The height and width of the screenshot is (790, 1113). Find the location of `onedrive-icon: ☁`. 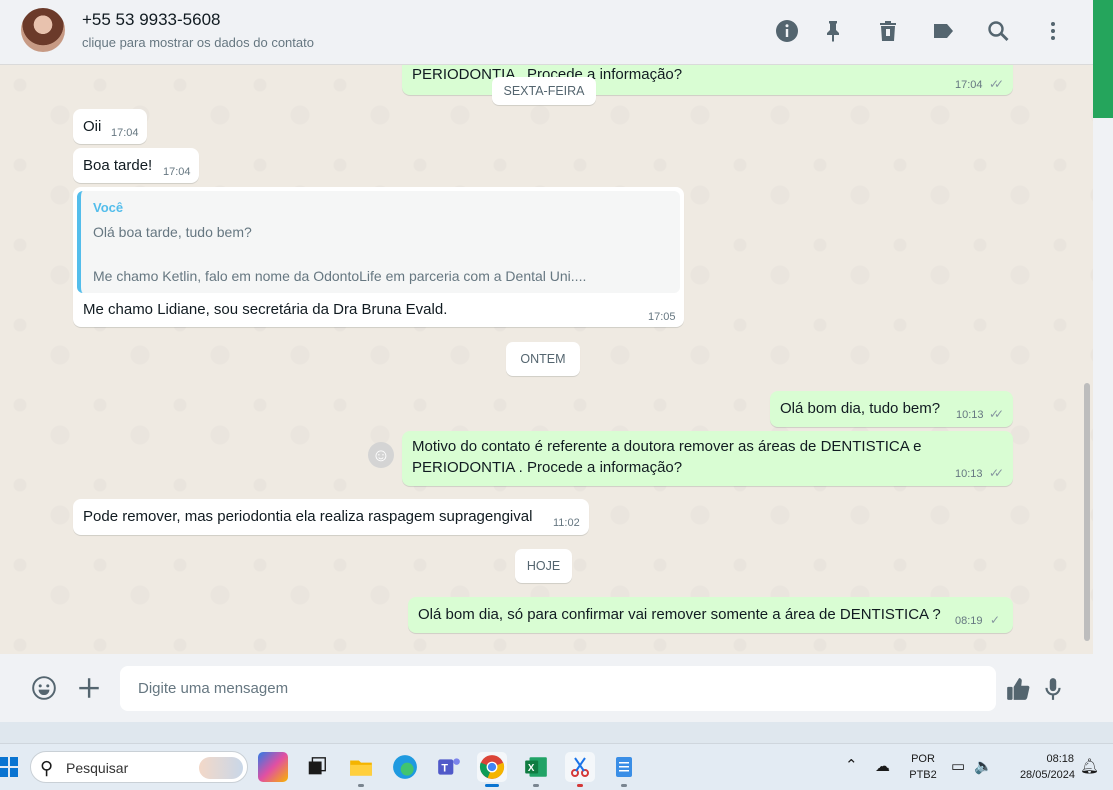

onedrive-icon: ☁ is located at coordinates (882, 766).